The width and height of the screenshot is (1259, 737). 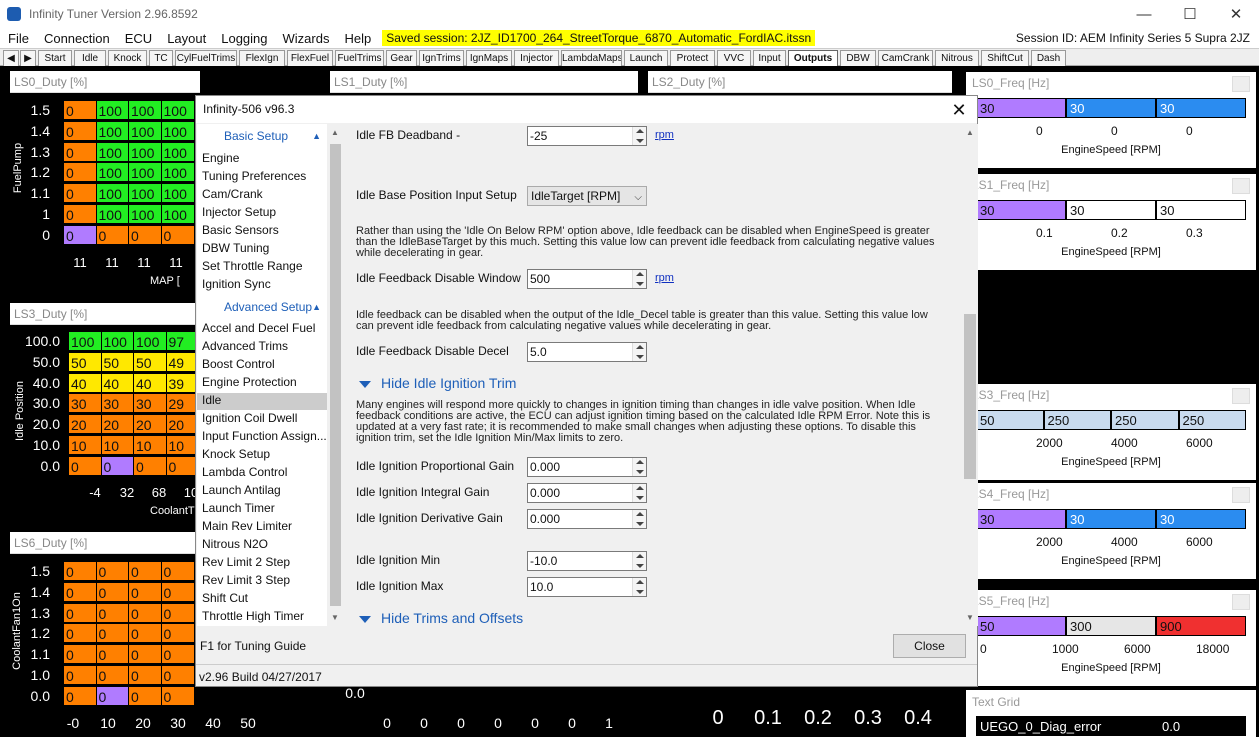 I want to click on tab-nitrous: Nitrous, so click(x=957, y=58).